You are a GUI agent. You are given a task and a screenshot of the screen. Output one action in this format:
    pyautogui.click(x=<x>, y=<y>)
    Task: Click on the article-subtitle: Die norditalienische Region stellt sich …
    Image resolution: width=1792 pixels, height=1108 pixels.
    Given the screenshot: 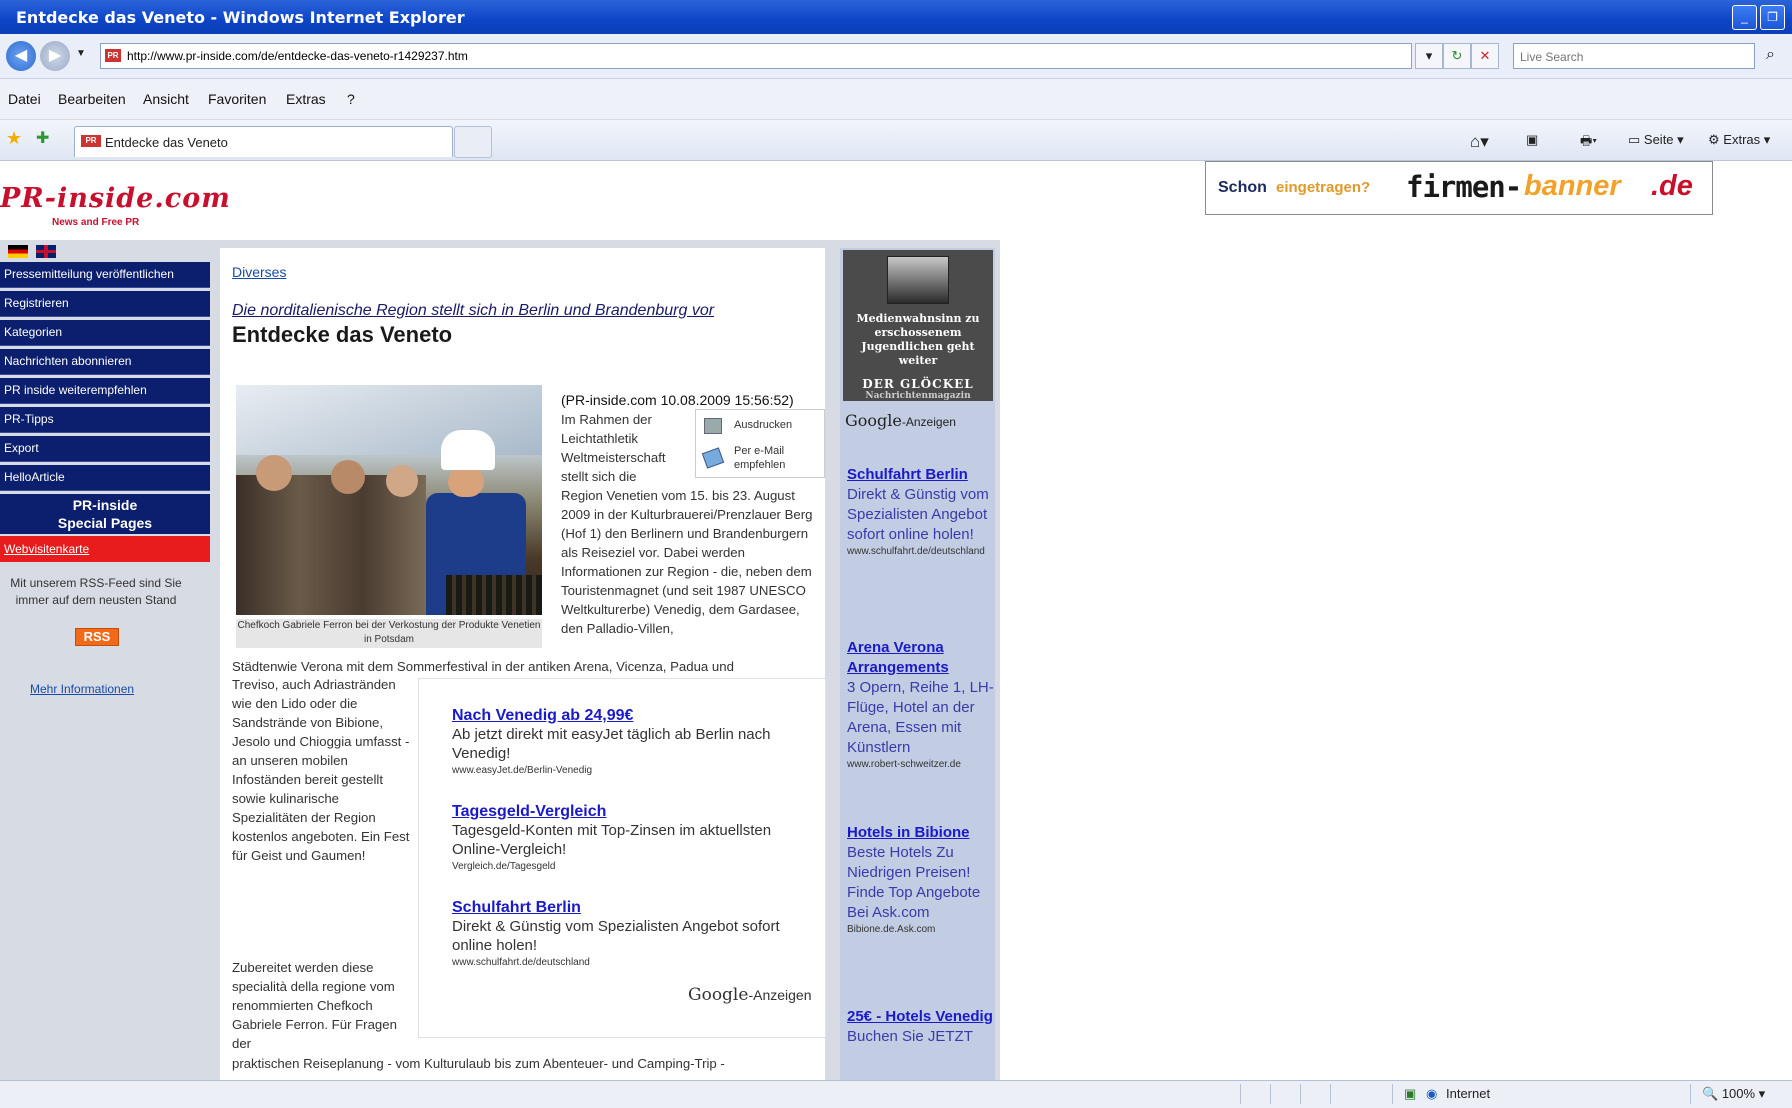 What is the action you would take?
    pyautogui.click(x=473, y=311)
    